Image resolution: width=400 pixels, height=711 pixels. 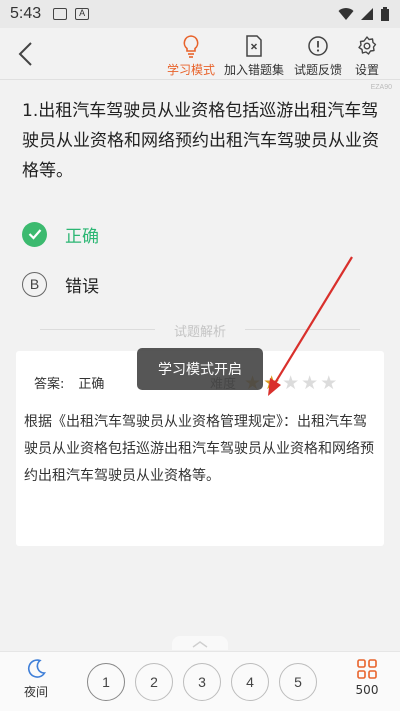 I want to click on answer-row: 答案: 正确, so click(x=69, y=382).